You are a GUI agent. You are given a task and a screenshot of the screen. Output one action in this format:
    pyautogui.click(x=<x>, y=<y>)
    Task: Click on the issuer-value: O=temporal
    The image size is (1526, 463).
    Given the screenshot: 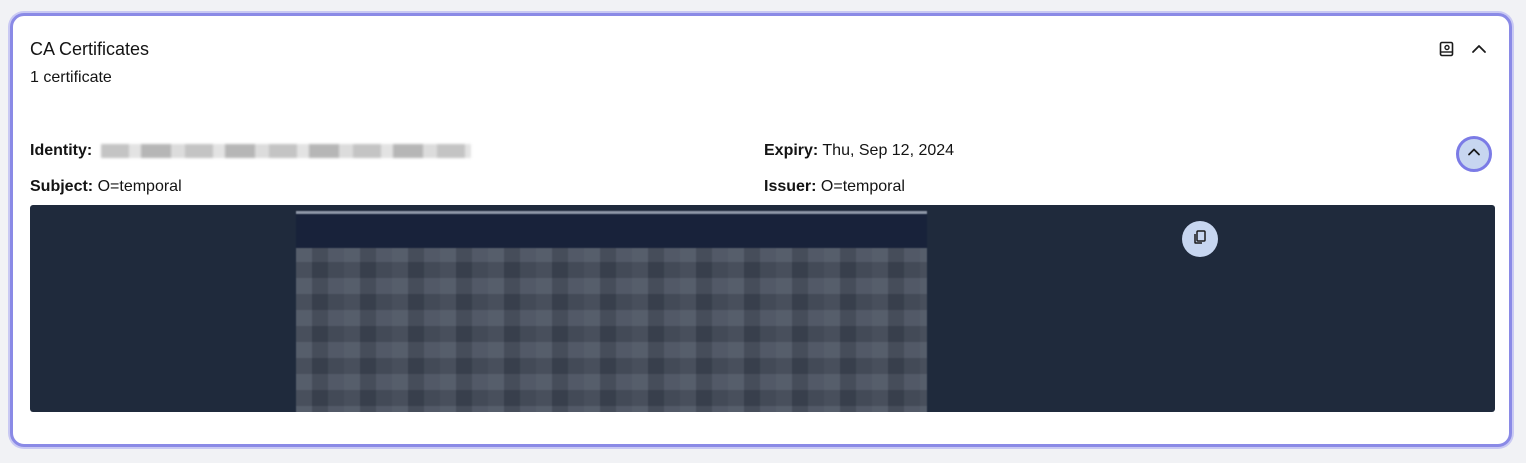 What is the action you would take?
    pyautogui.click(x=862, y=186)
    